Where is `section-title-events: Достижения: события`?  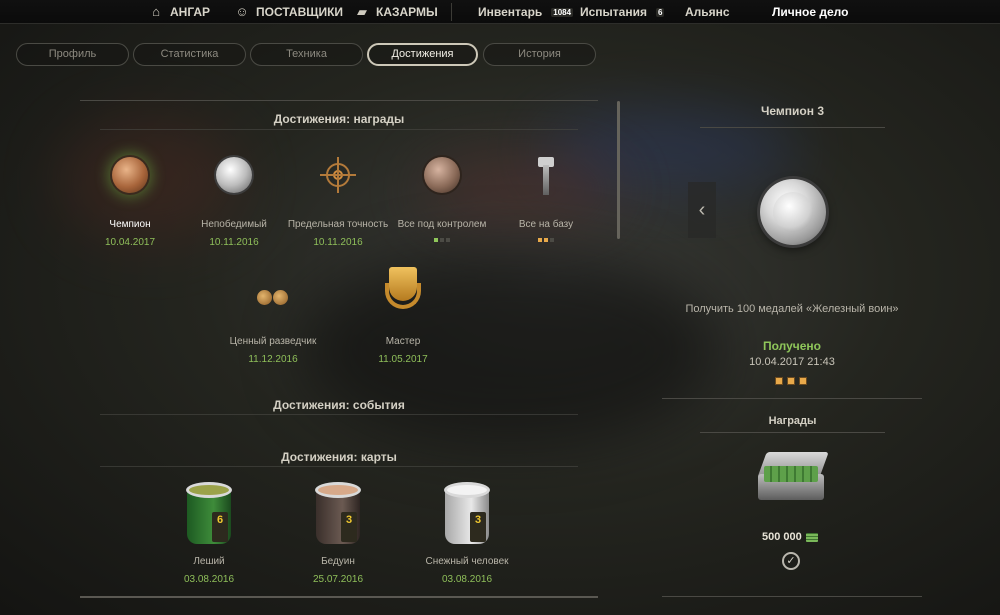
section-title-events: Достижения: события is located at coordinates (339, 405).